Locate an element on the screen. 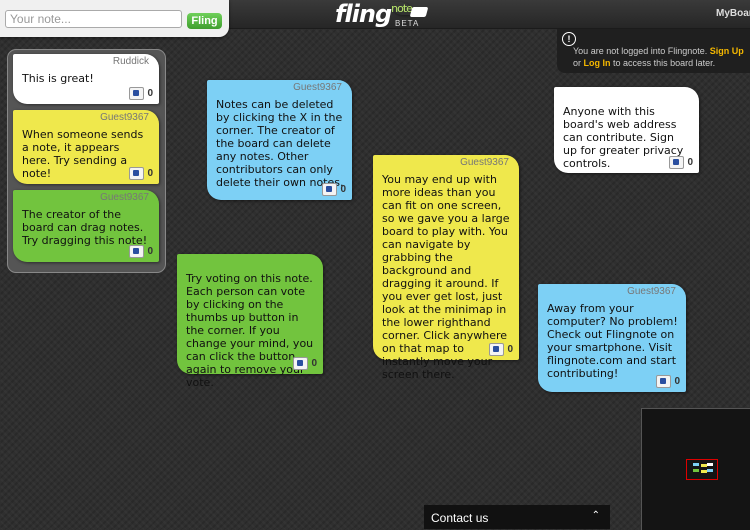 The image size is (750, 530). compose-panel: Fling is located at coordinates (114, 18).